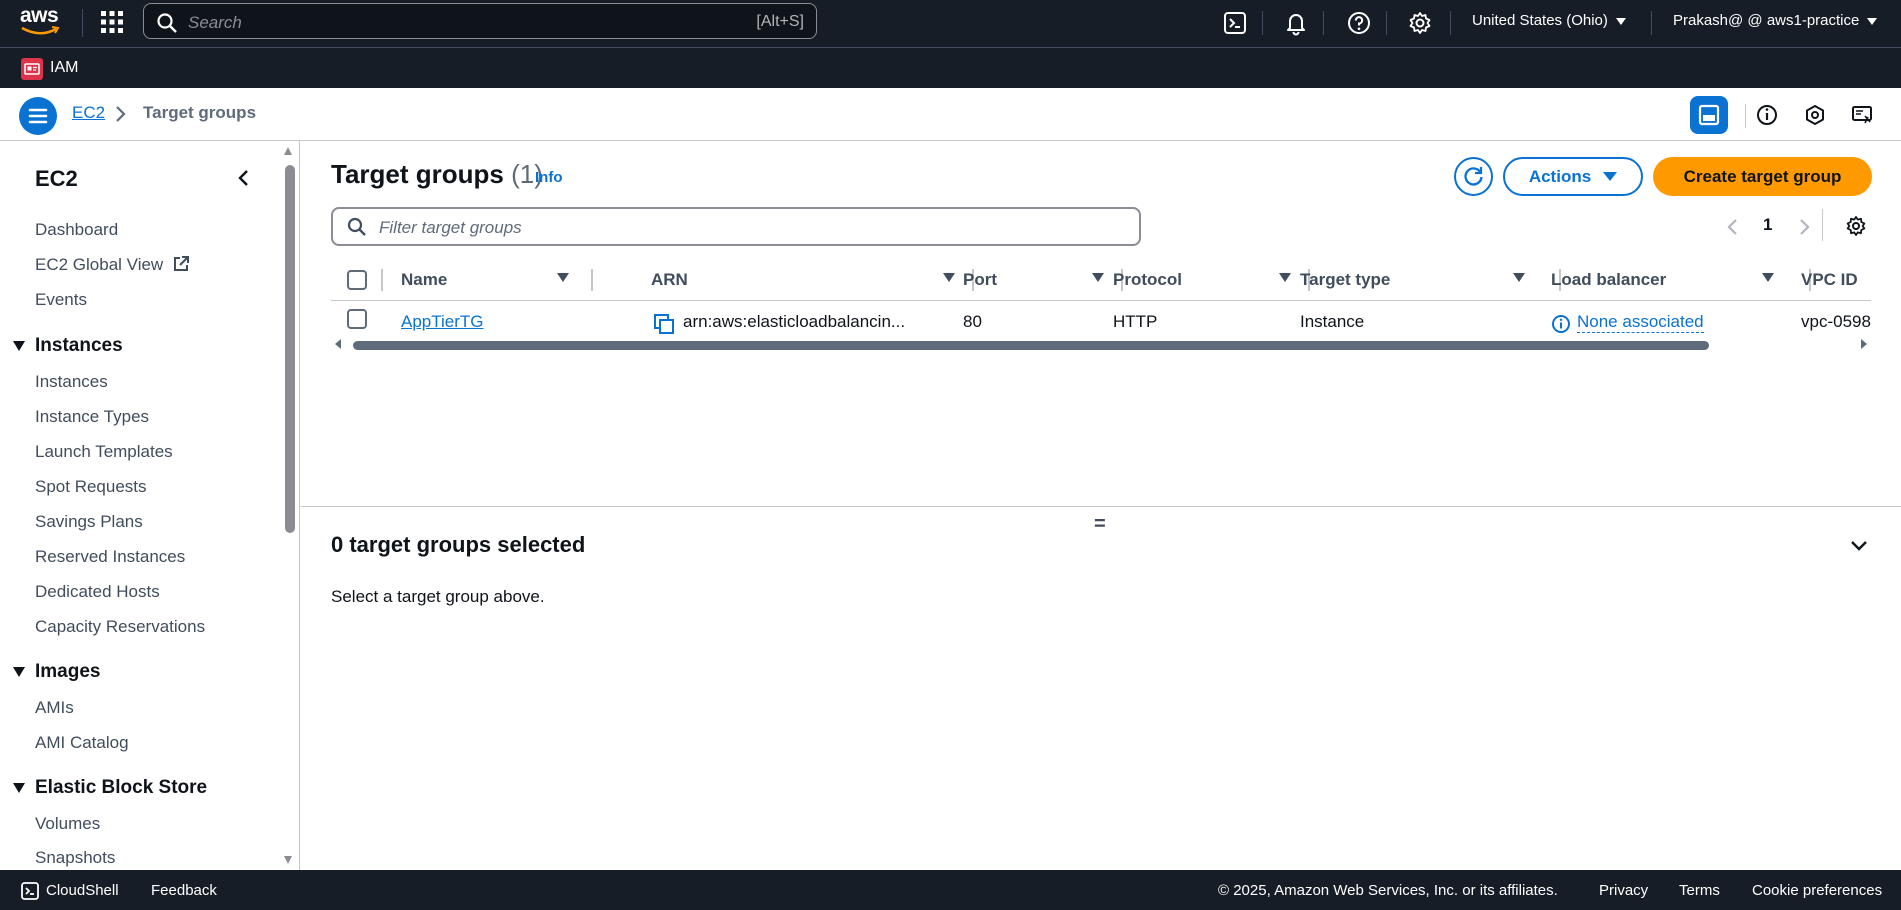 This screenshot has width=1901, height=910. What do you see at coordinates (67, 824) in the screenshot?
I see `sidebar-item-volumes: Volumes` at bounding box center [67, 824].